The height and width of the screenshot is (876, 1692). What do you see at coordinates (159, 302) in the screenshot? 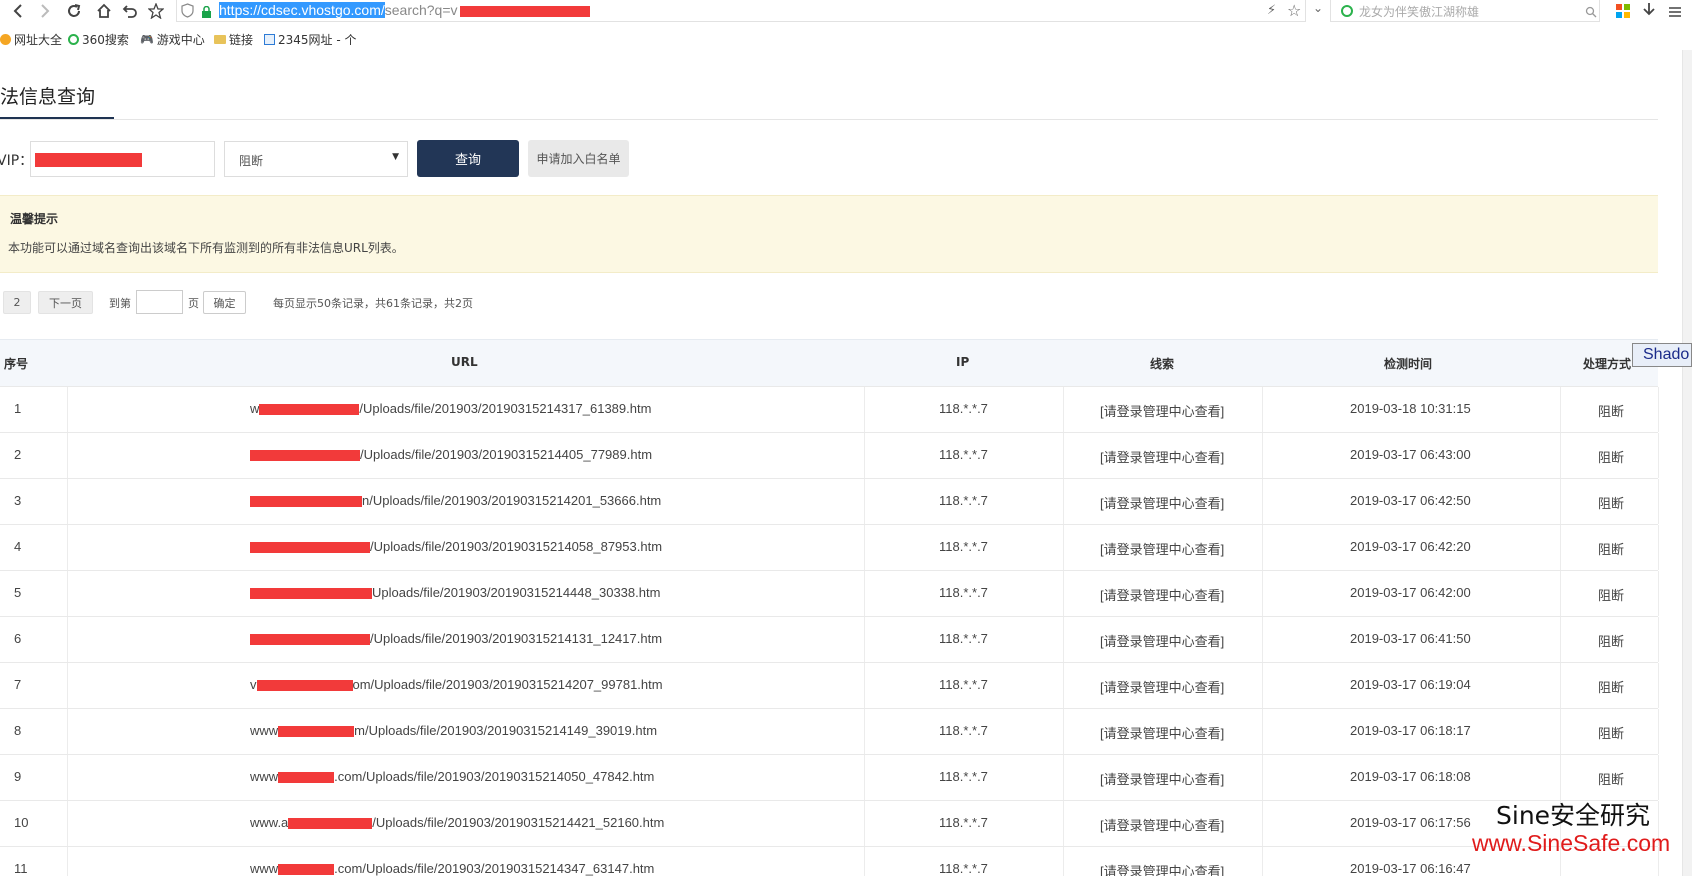
I see `goto-page-input` at bounding box center [159, 302].